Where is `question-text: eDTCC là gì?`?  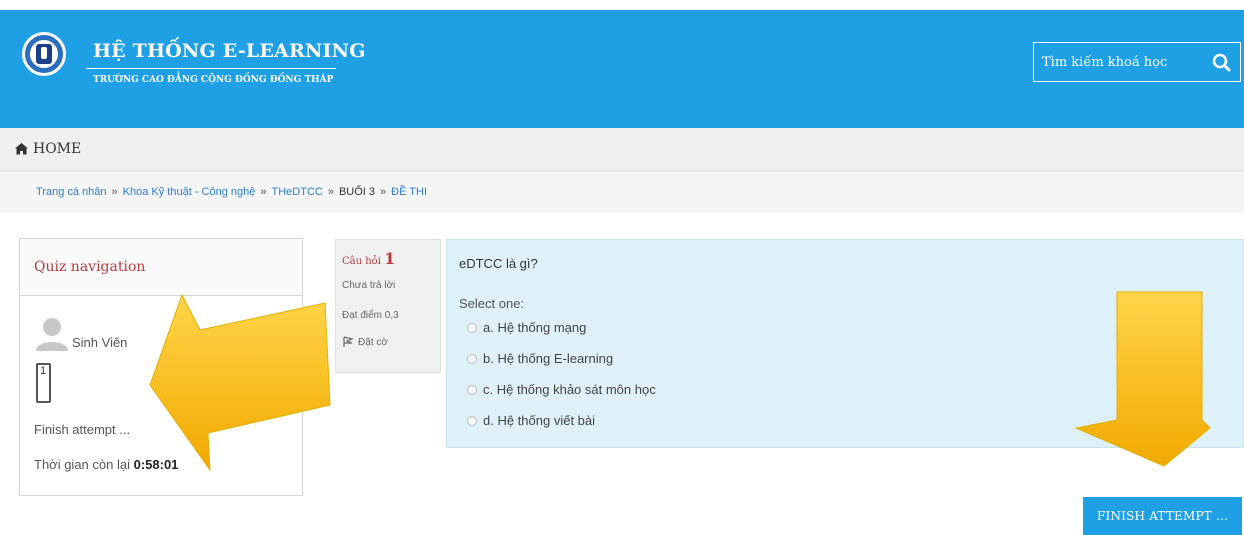
question-text: eDTCC là gì? is located at coordinates (498, 263).